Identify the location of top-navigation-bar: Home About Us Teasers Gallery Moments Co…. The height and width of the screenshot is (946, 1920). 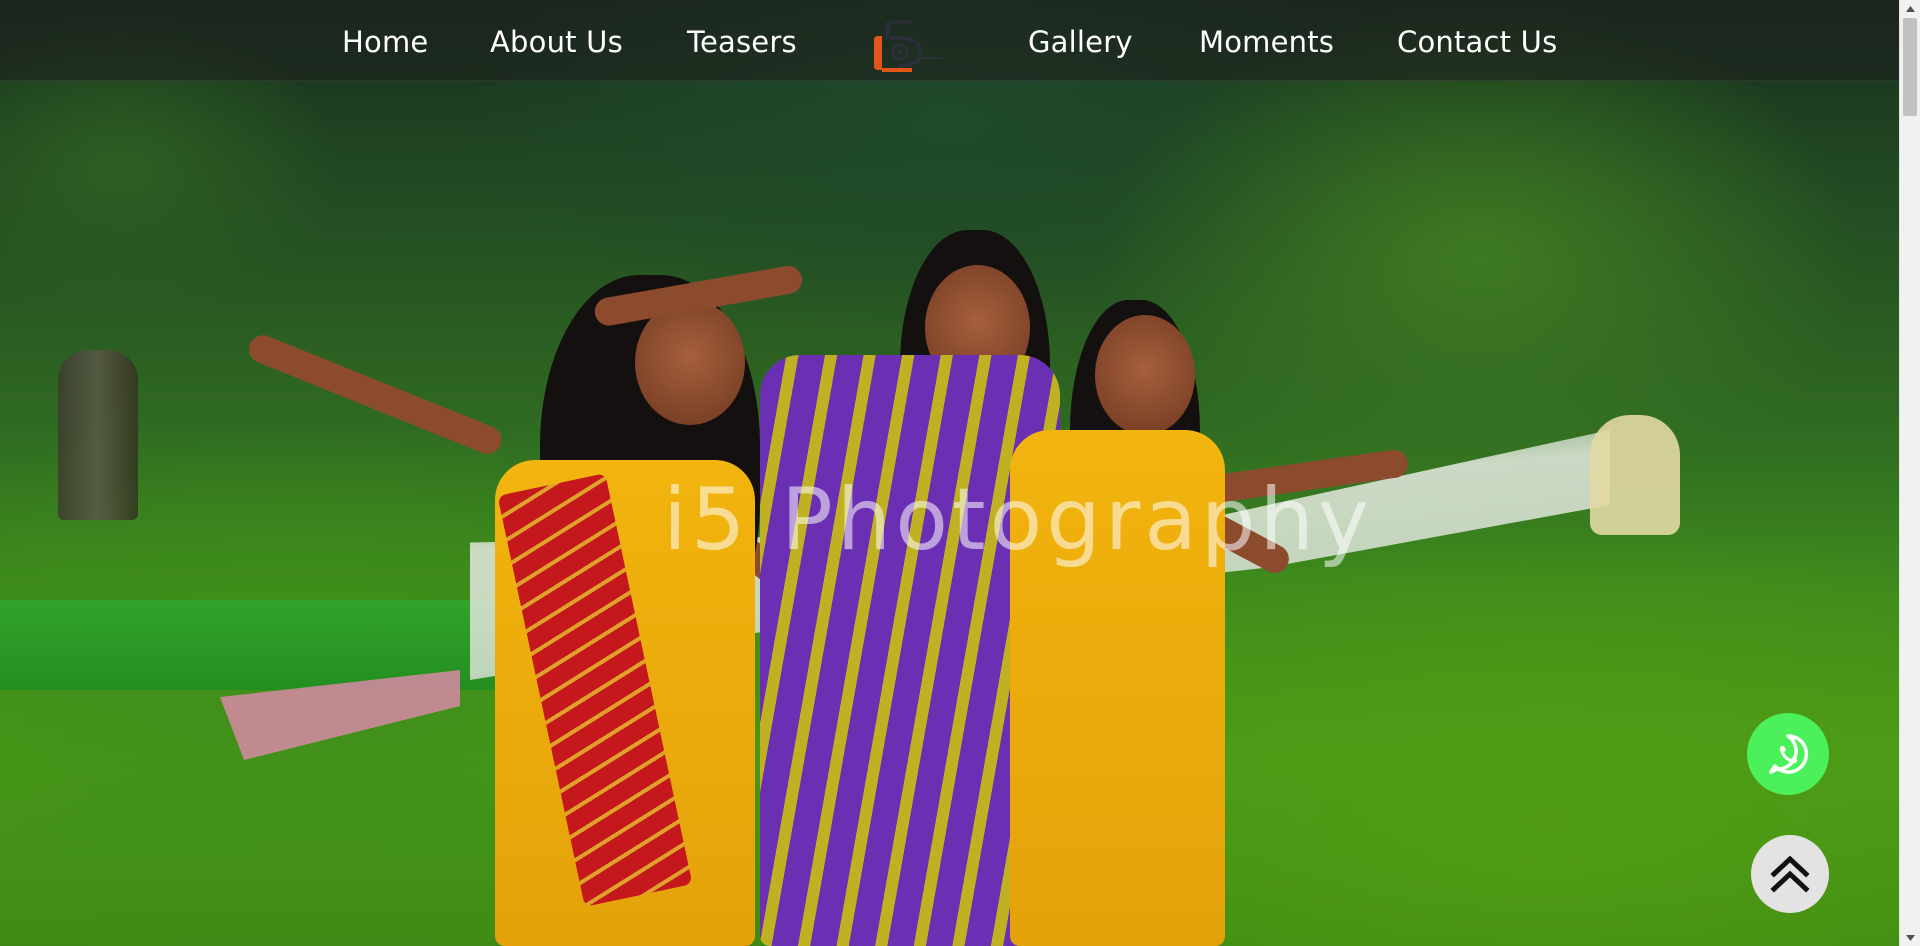
(949, 40).